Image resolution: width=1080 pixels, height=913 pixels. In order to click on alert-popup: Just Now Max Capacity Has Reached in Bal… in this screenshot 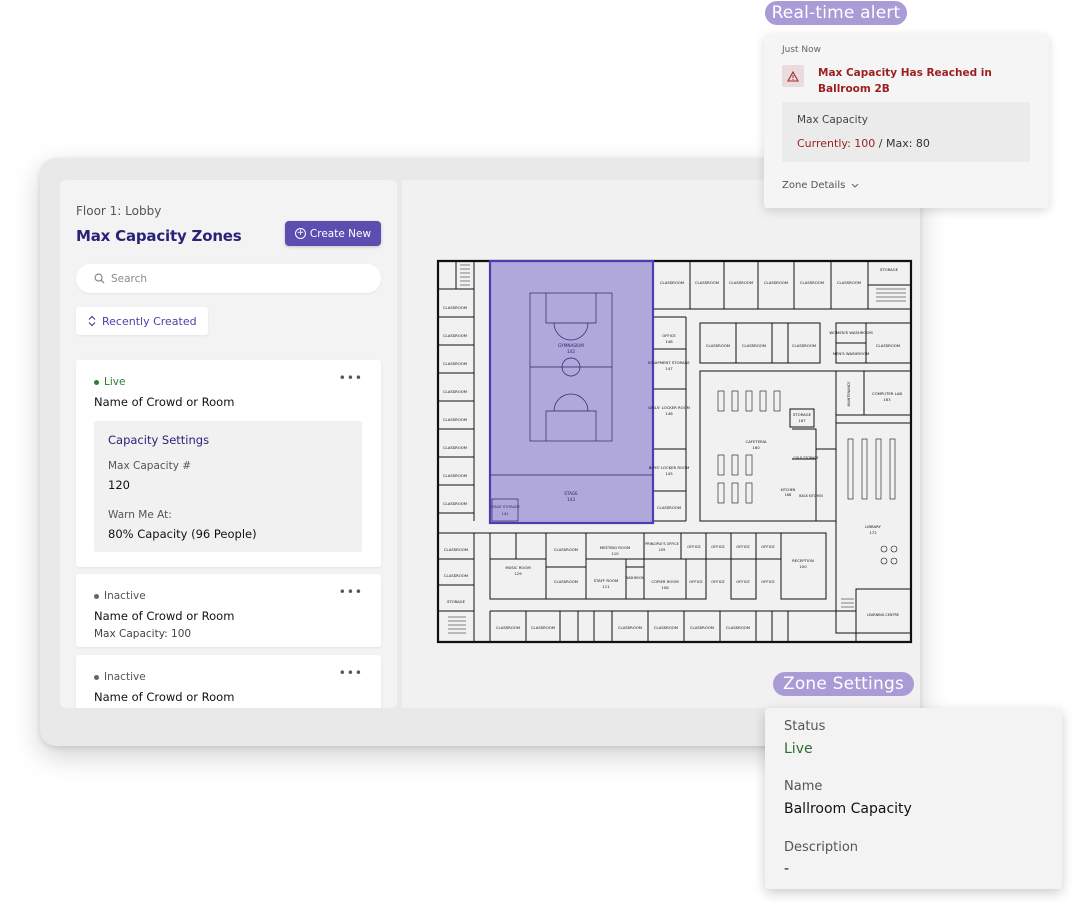, I will do `click(906, 121)`.